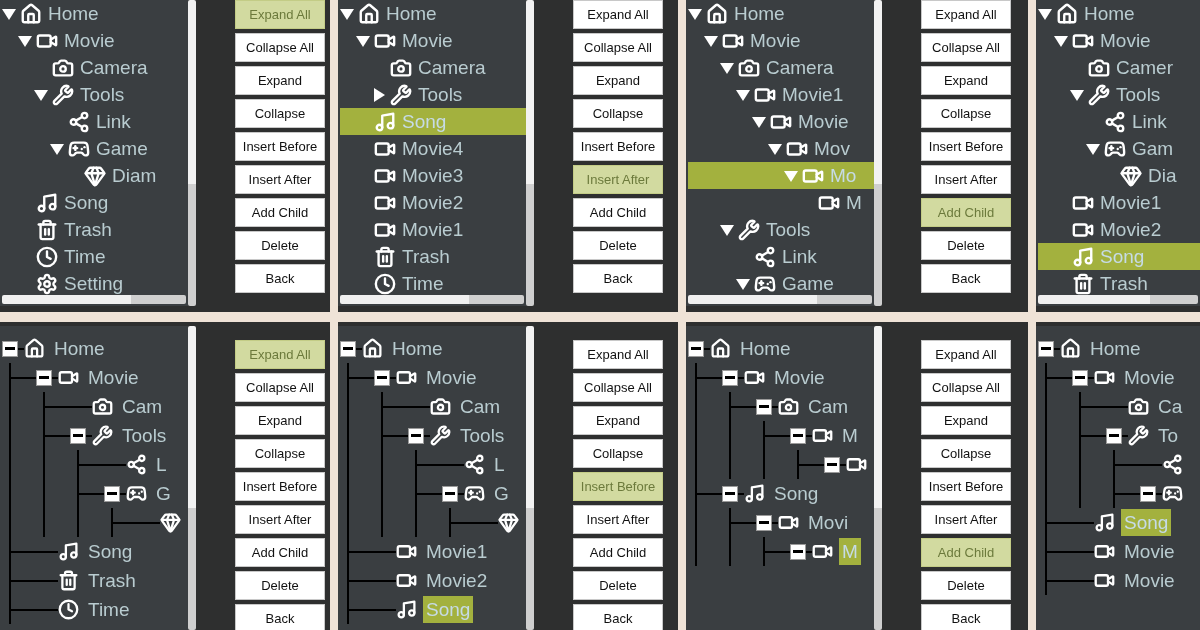  Describe the element at coordinates (828, 522) in the screenshot. I see `tree-item: Movi` at that location.